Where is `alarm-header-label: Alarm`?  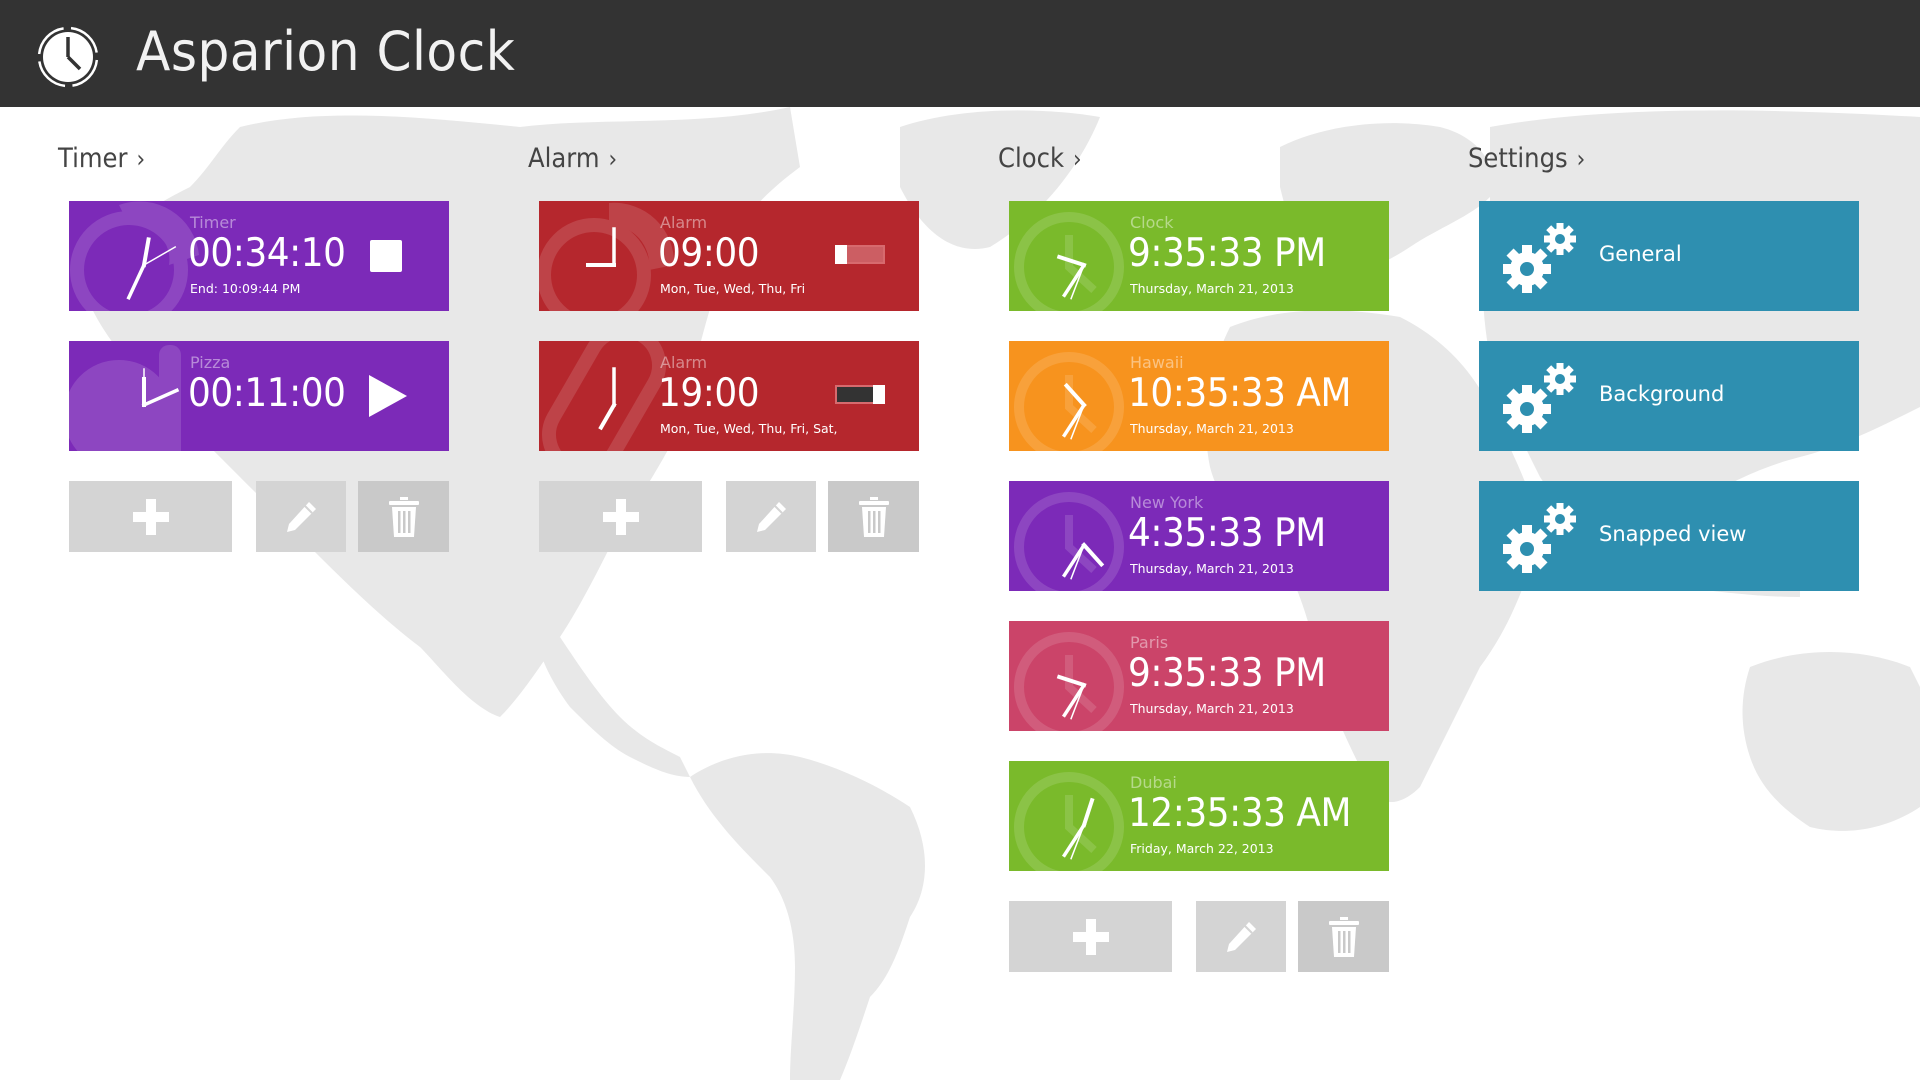
alarm-header-label: Alarm is located at coordinates (564, 158).